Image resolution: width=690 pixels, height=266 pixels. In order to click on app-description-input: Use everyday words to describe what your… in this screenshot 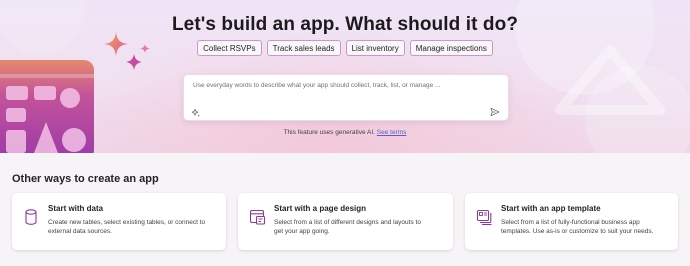, I will do `click(346, 97)`.